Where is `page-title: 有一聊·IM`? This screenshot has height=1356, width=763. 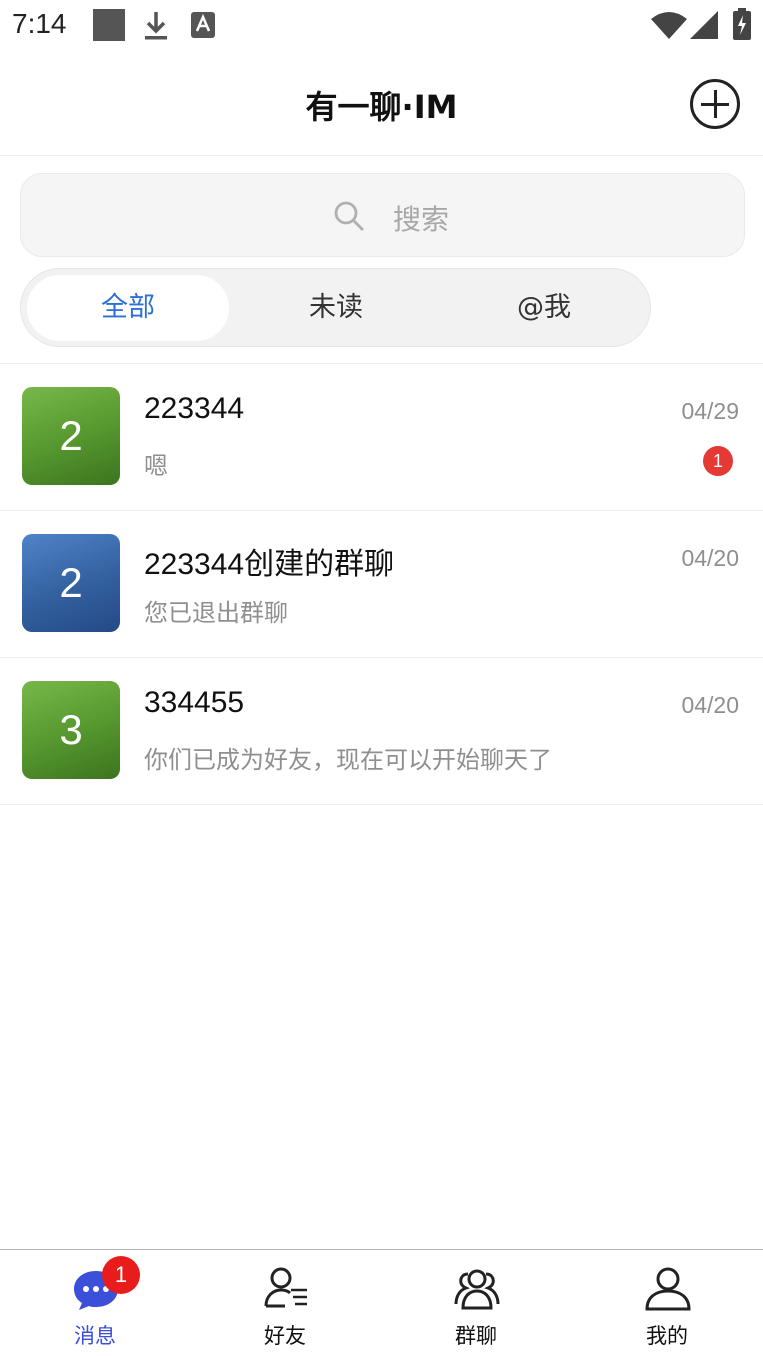 page-title: 有一聊·IM is located at coordinates (381, 107).